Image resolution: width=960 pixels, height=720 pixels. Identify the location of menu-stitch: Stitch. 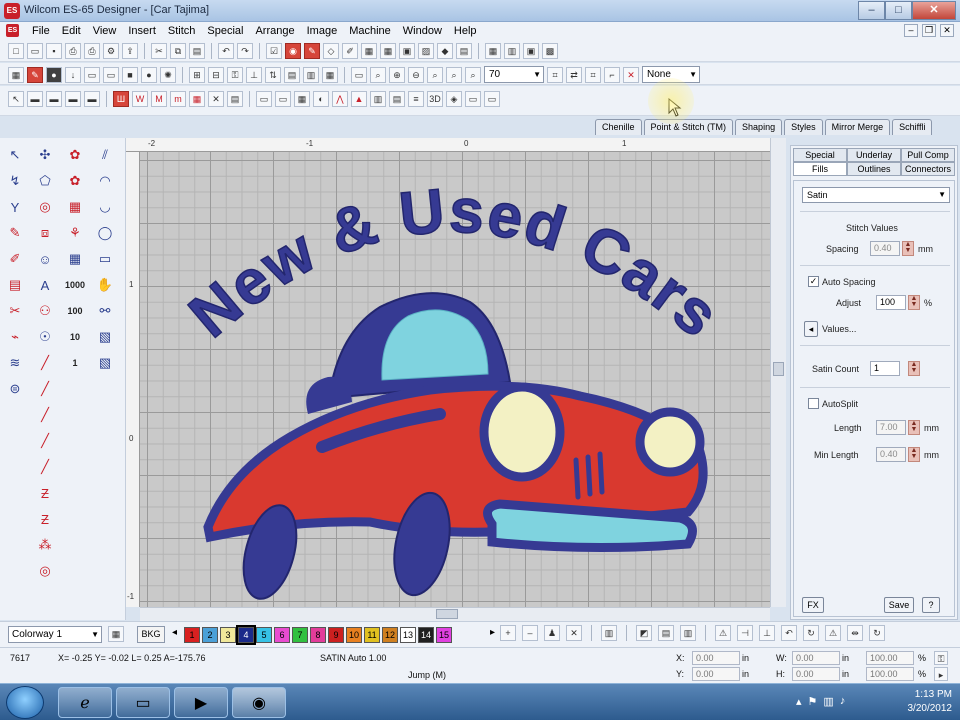
(182, 31).